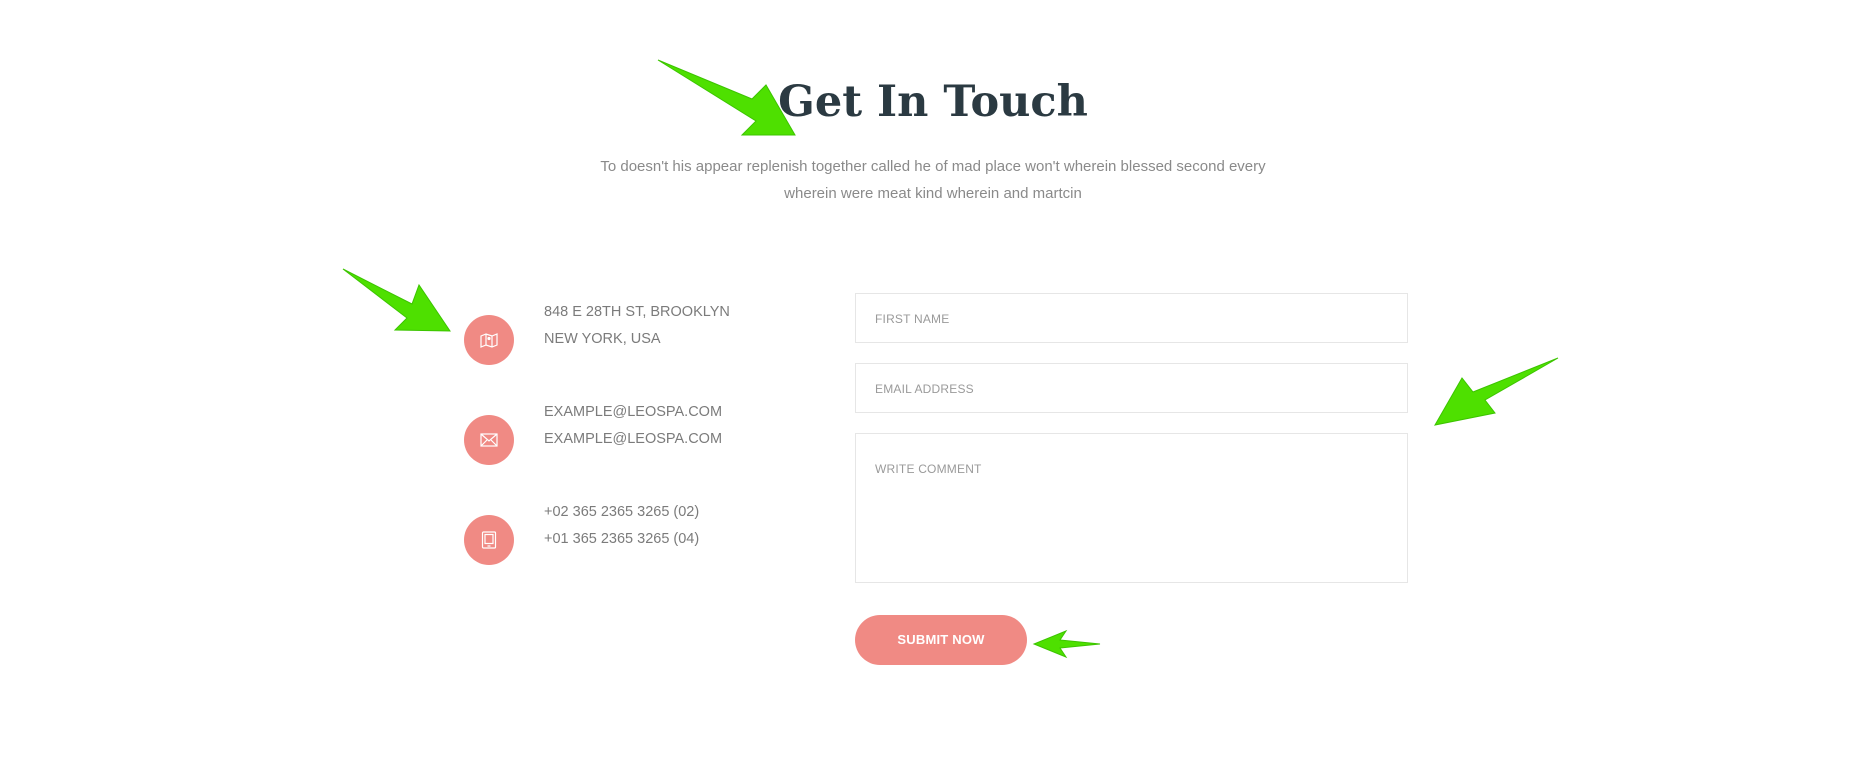 The height and width of the screenshot is (772, 1866). Describe the element at coordinates (396, 300) in the screenshot. I see `annotation-arrow-contact` at that location.